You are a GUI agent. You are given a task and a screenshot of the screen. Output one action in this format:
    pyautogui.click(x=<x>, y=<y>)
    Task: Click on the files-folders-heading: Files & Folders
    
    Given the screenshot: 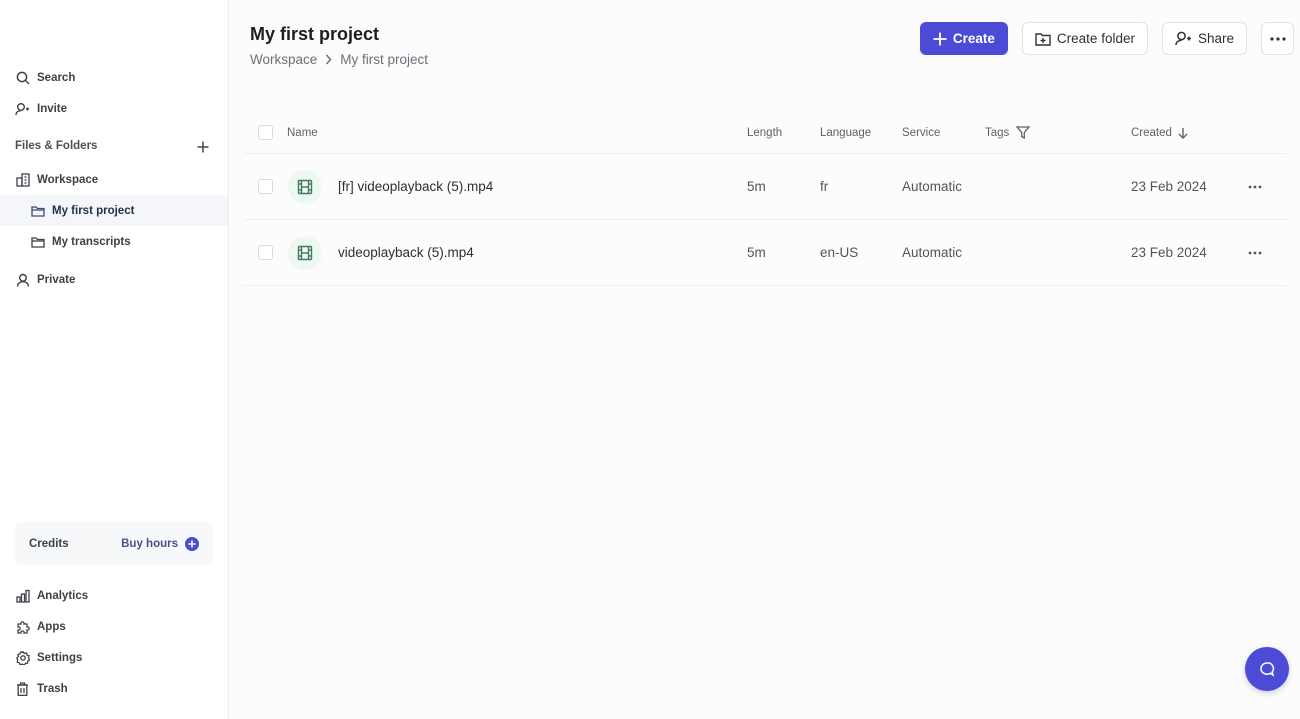 What is the action you would take?
    pyautogui.click(x=56, y=146)
    